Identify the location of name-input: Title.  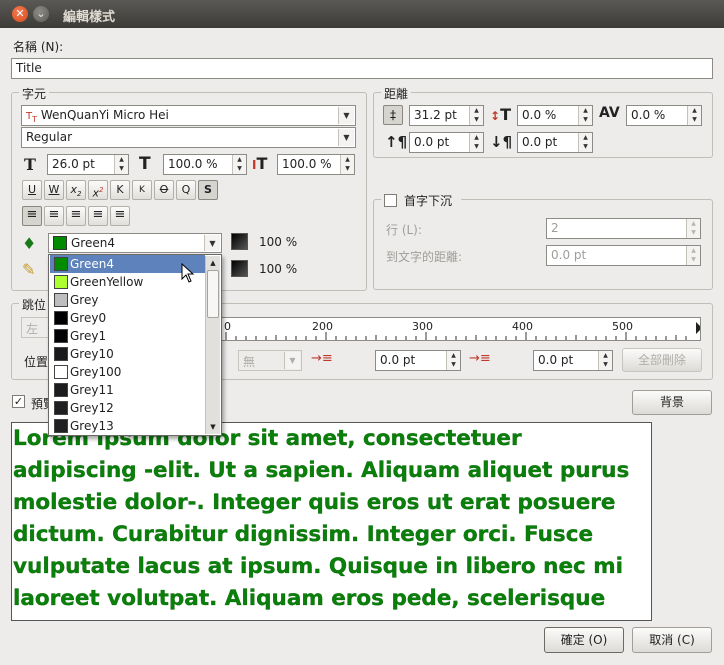
(362, 68).